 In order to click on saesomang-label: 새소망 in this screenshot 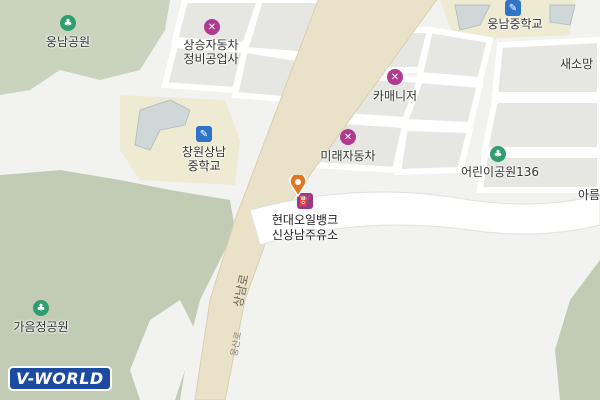, I will do `click(577, 64)`.